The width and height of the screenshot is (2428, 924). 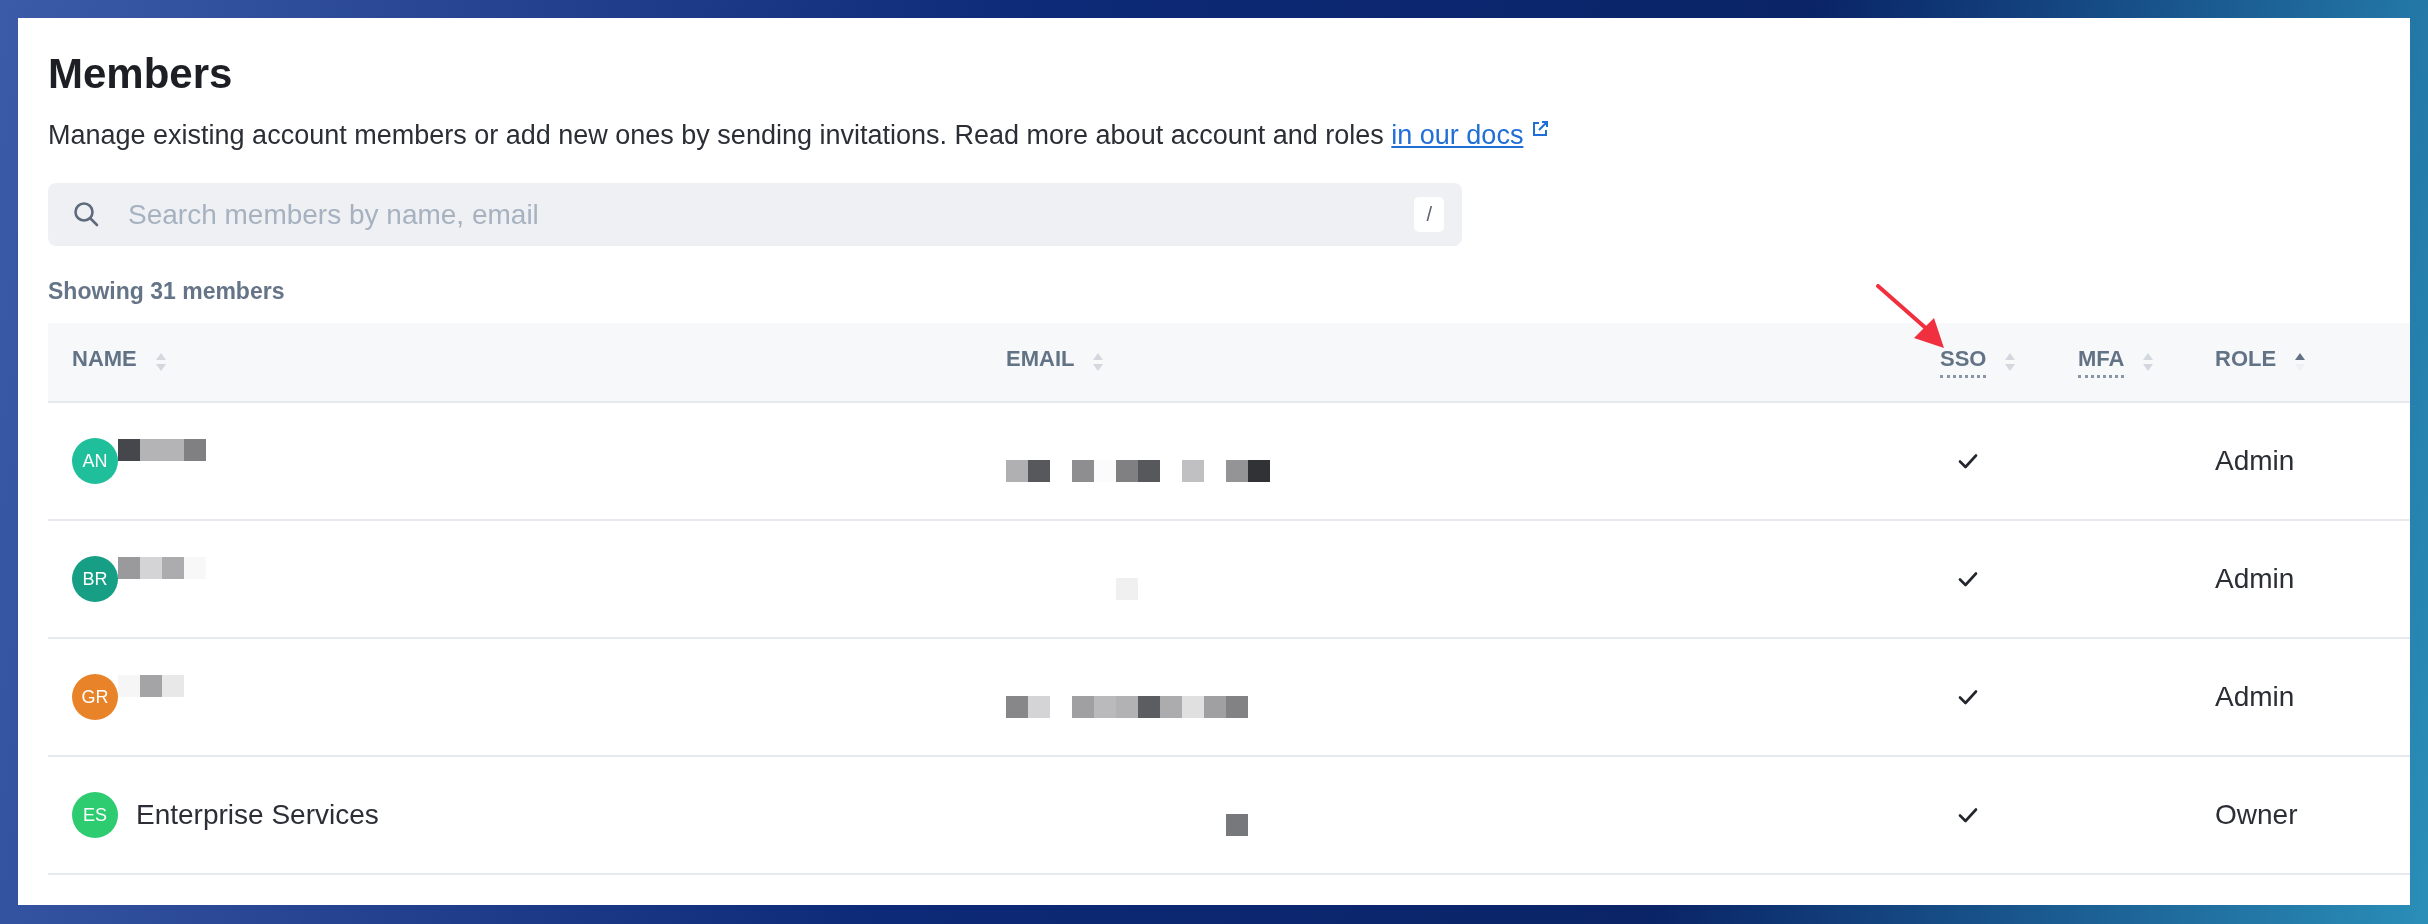 I want to click on docs-link: in our docs, so click(x=1470, y=135).